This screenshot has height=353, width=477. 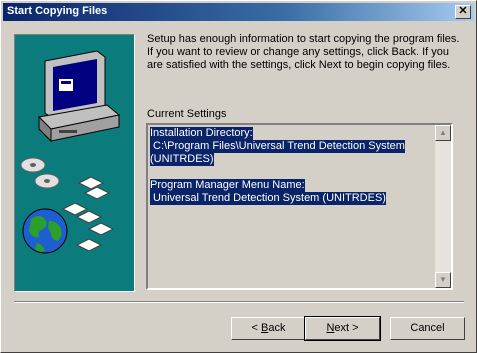 I want to click on settings-line: Program Manager Menu Name:, so click(x=227, y=185).